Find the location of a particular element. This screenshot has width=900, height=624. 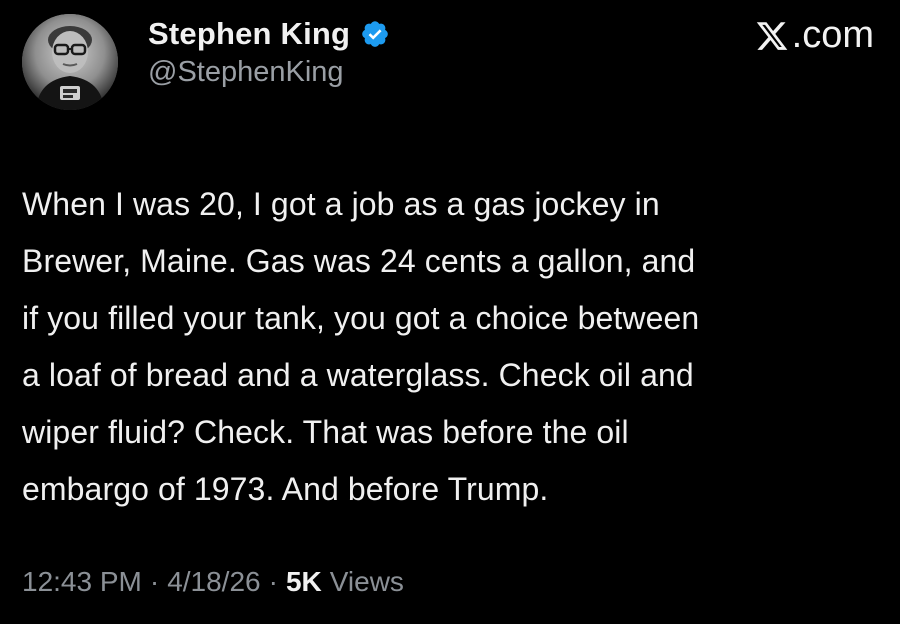

views-label: Views is located at coordinates (366, 581).